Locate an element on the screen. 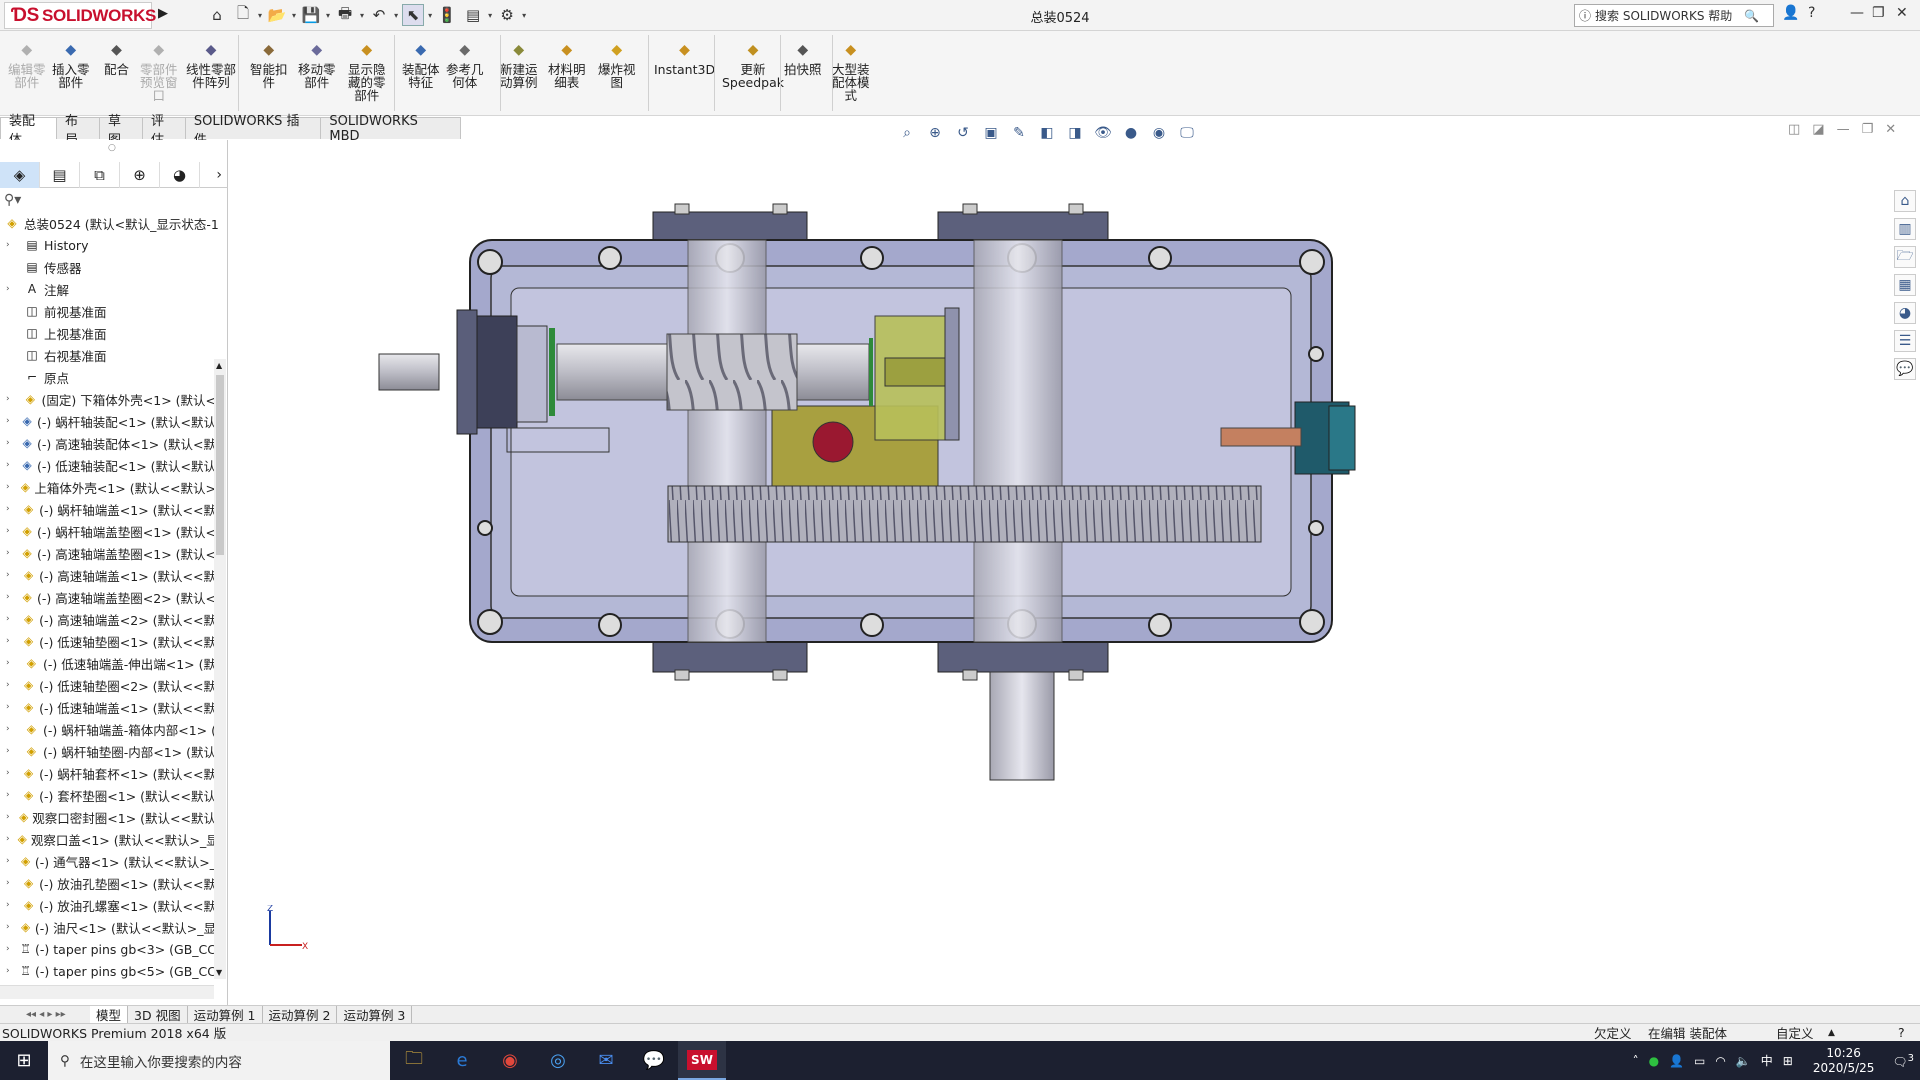 The image size is (1920, 1080). smart-fasteners-button: ◆ 智能扣 件 is located at coordinates (269, 64).